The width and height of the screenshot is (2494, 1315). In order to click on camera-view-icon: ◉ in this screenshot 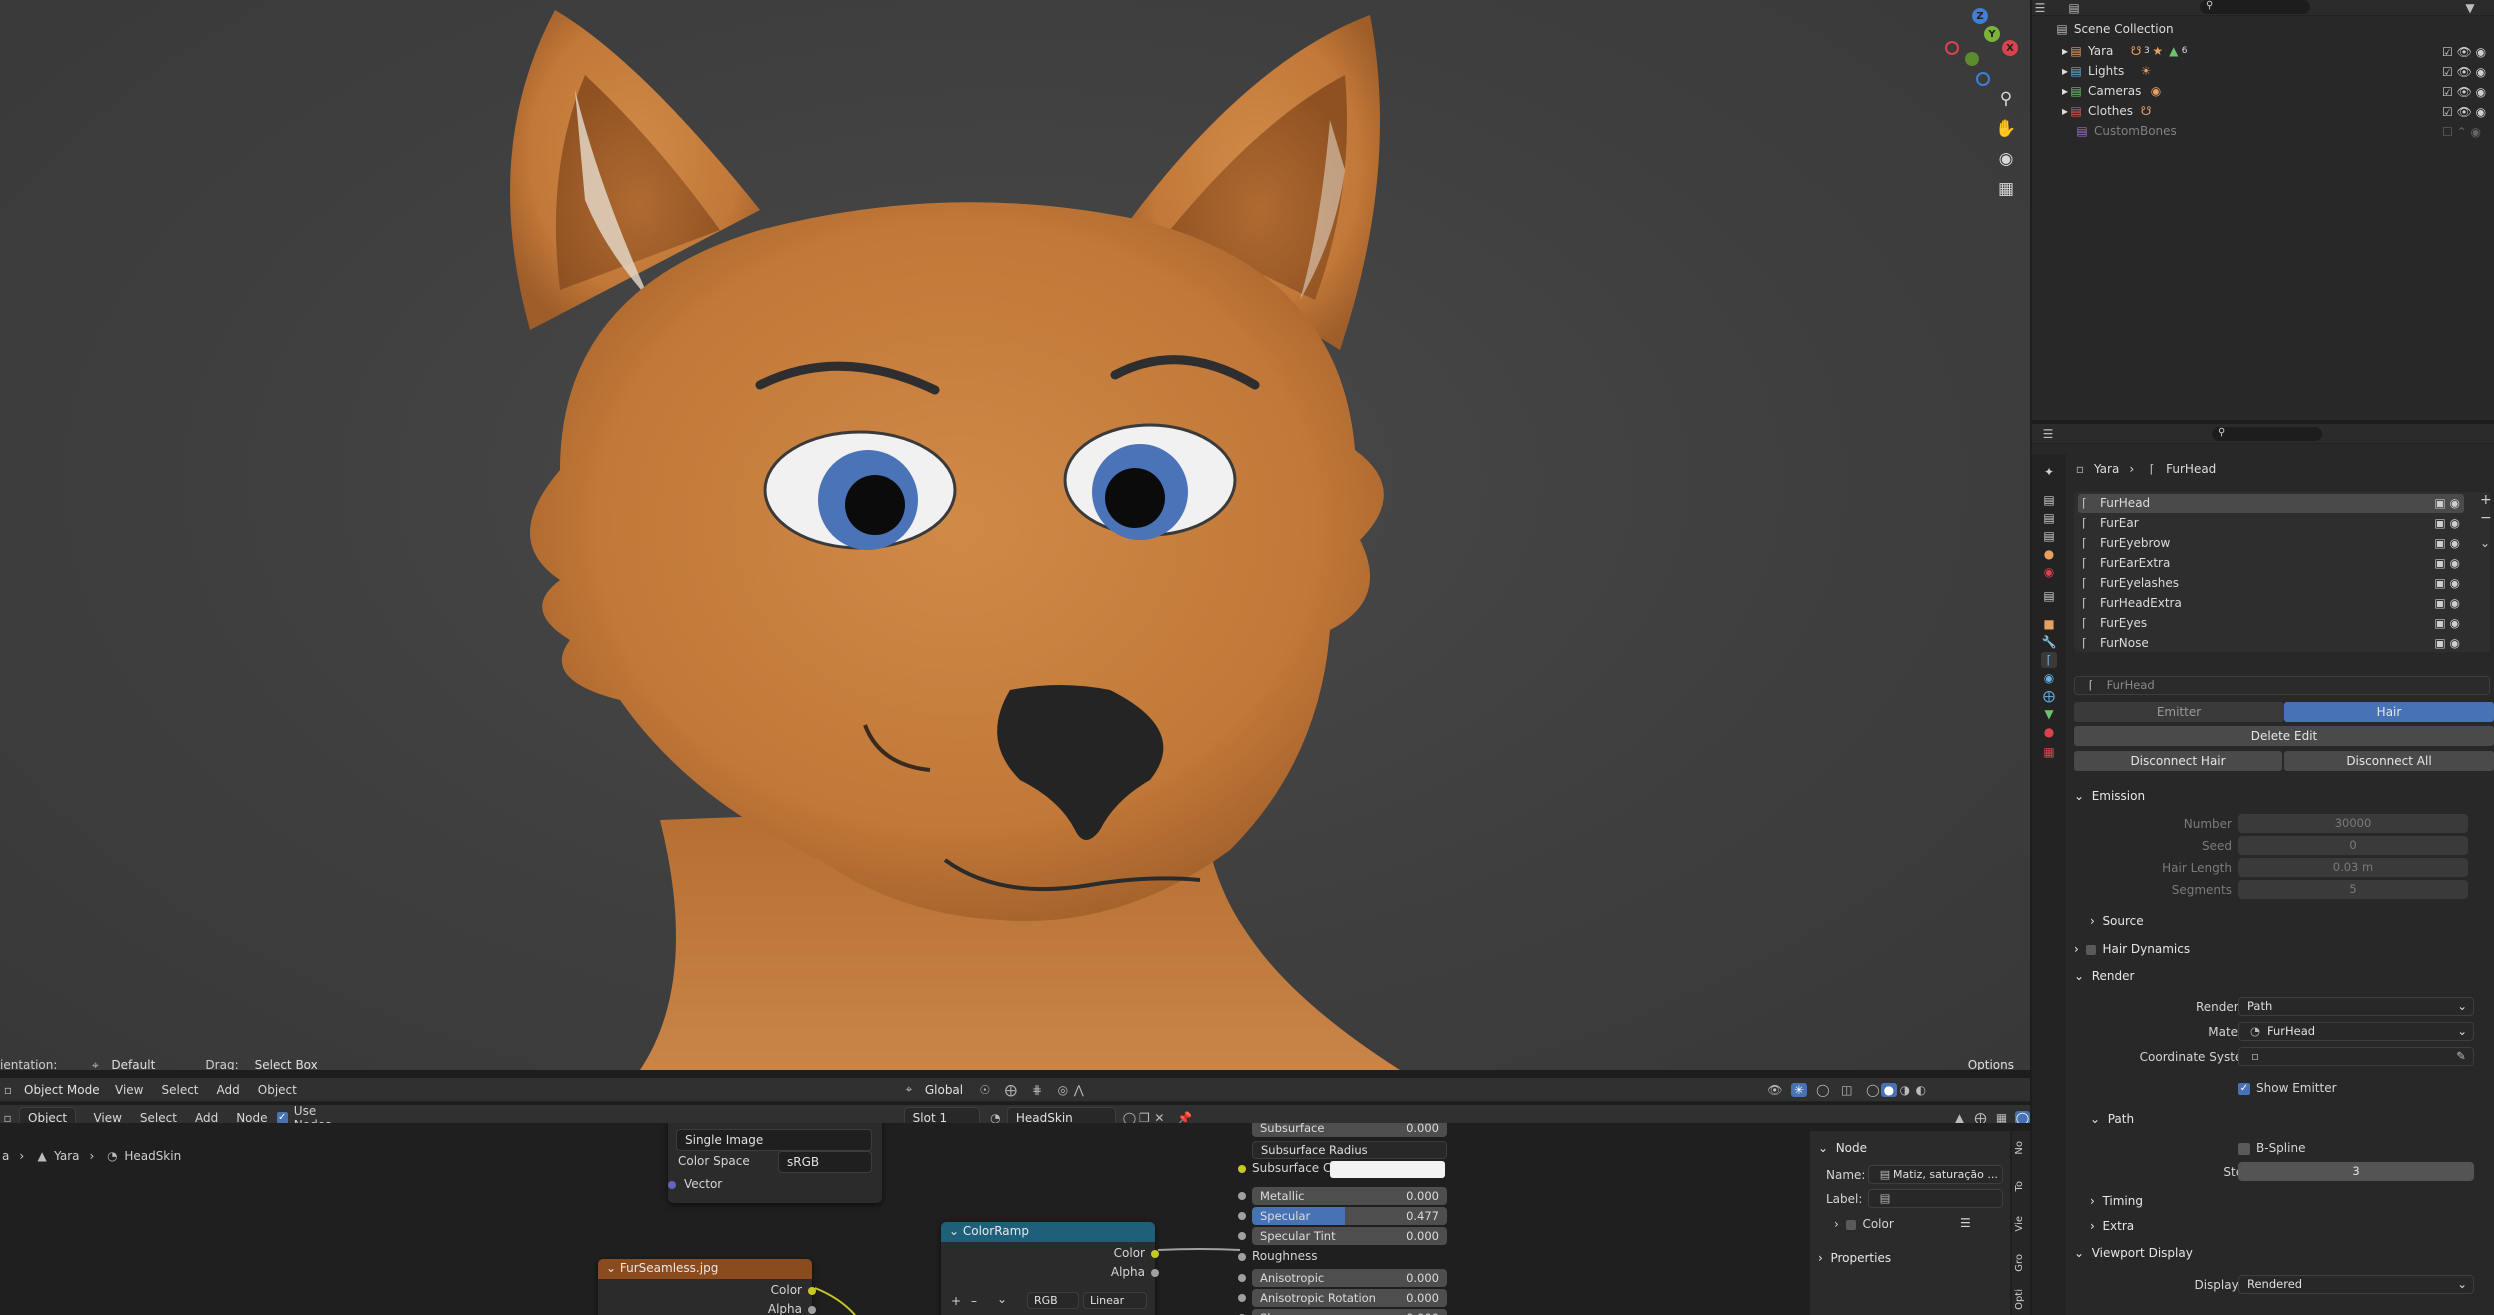, I will do `click(2006, 159)`.